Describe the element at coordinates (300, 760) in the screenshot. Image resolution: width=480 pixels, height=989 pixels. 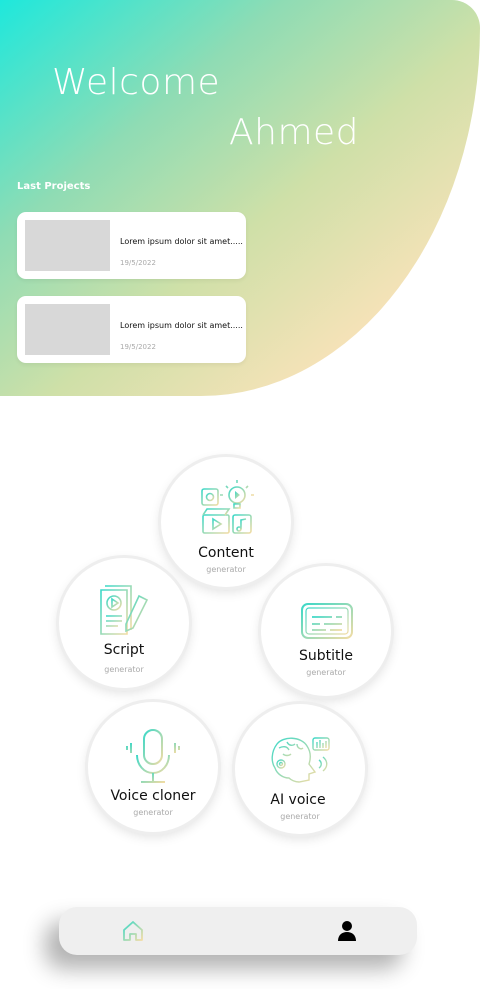
I see `robot-head-voice-icon` at that location.